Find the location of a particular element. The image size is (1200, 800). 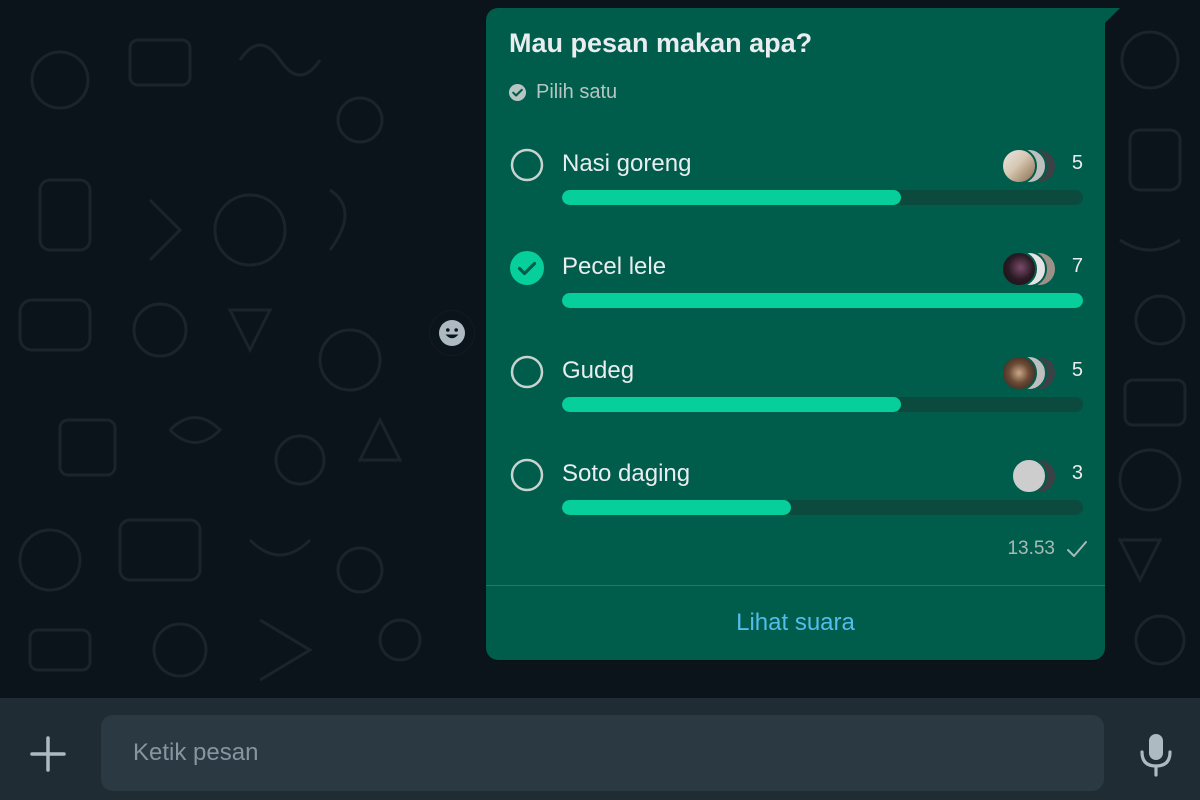

poll-option-count: 7 is located at coordinates (1077, 266).